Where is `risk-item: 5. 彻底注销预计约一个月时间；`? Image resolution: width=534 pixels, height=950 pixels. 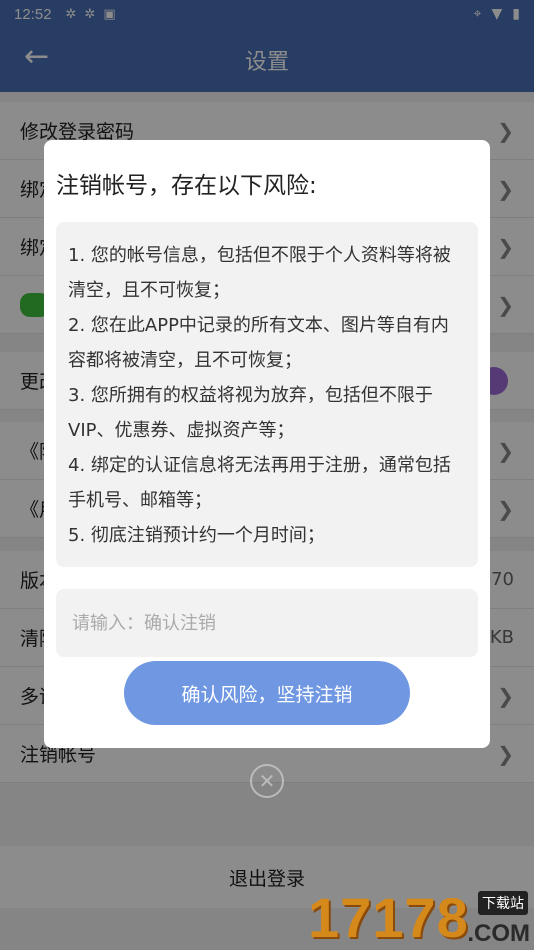
risk-item: 5. 彻底注销预计约一个月时间； is located at coordinates (196, 535).